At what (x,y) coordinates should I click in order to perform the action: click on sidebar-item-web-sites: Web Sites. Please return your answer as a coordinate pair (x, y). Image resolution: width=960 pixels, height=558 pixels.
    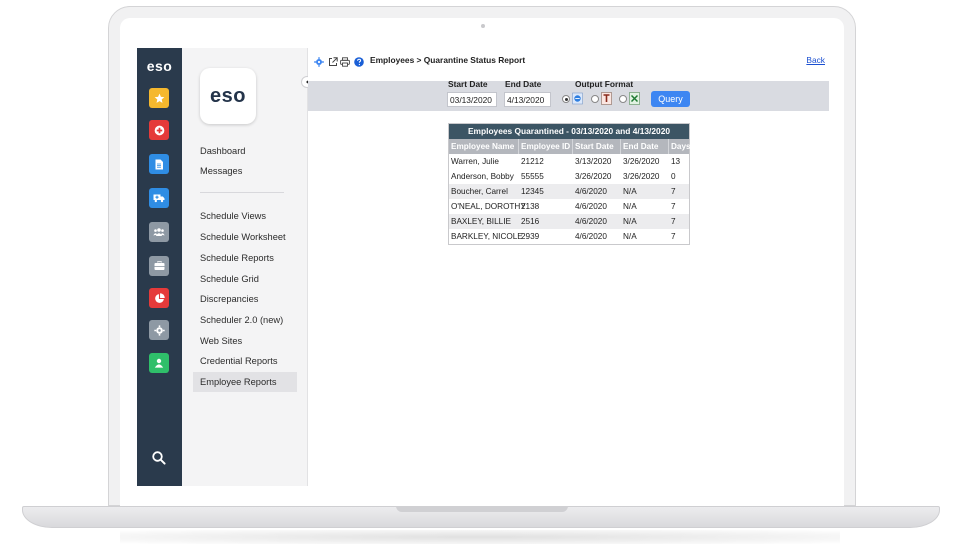
    Looking at the image, I should click on (245, 341).